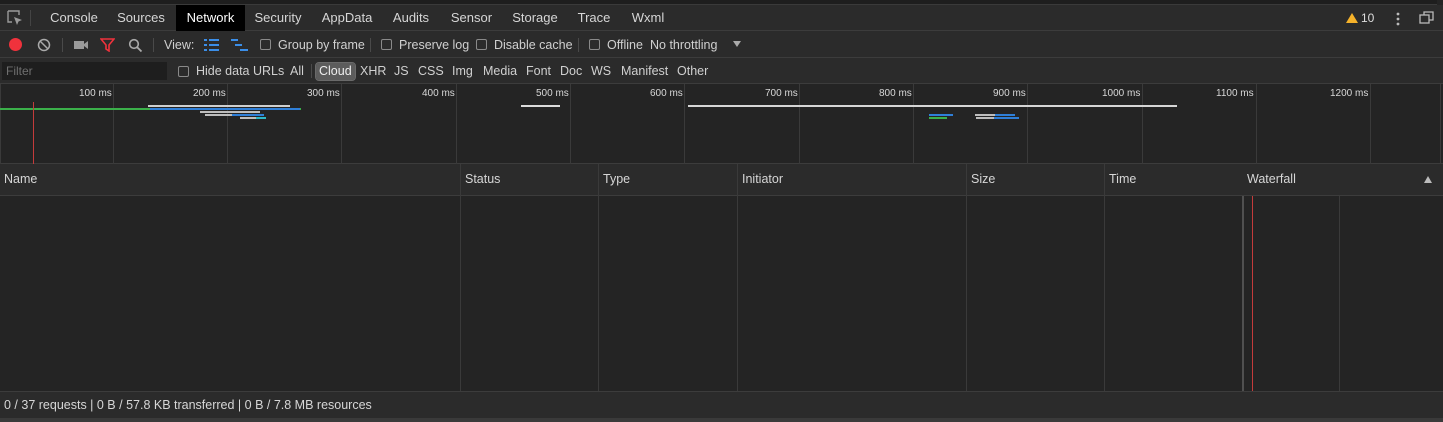 The width and height of the screenshot is (1443, 422). What do you see at coordinates (1173, 180) in the screenshot?
I see `column-header-time: Time` at bounding box center [1173, 180].